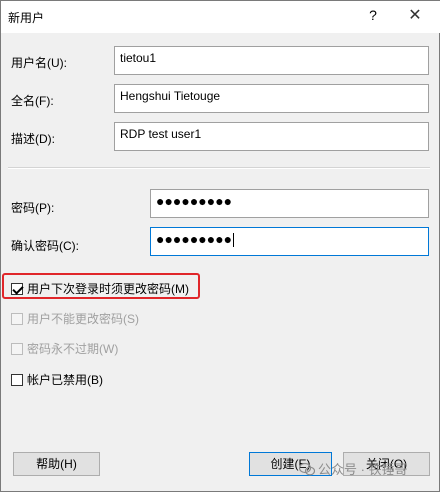 This screenshot has height=494, width=442. I want to click on title-bar: 新用户 ? ✕, so click(221, 17).